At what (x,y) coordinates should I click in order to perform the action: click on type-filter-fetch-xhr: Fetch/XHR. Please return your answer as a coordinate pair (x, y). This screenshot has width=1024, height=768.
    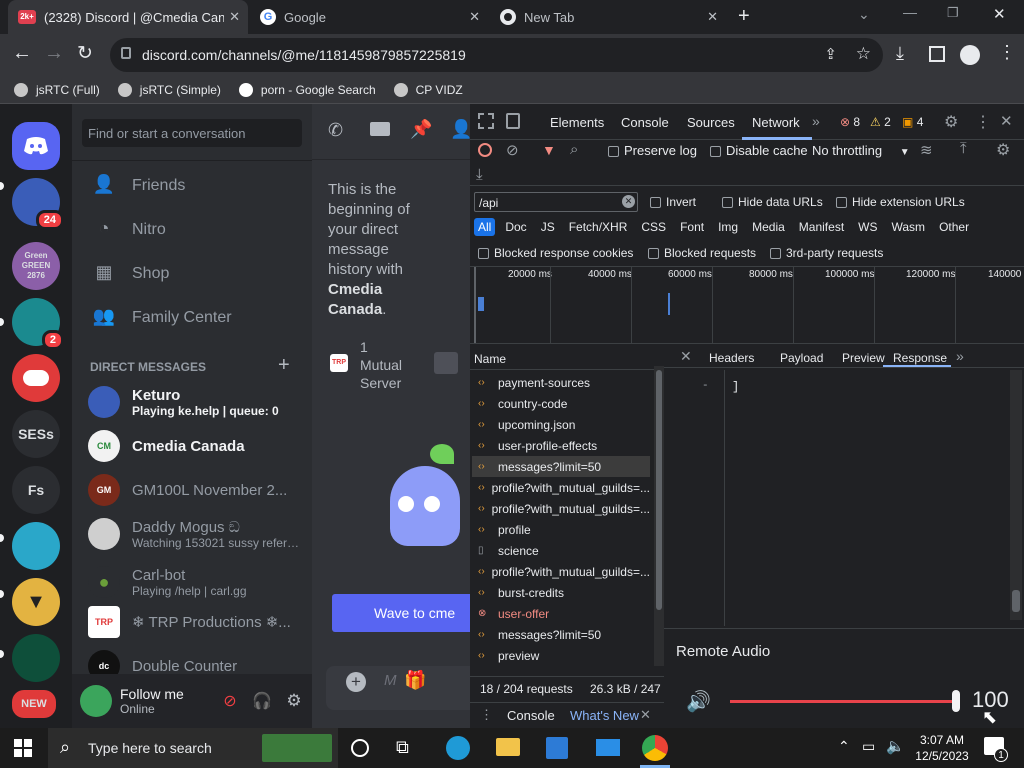
    Looking at the image, I should click on (598, 227).